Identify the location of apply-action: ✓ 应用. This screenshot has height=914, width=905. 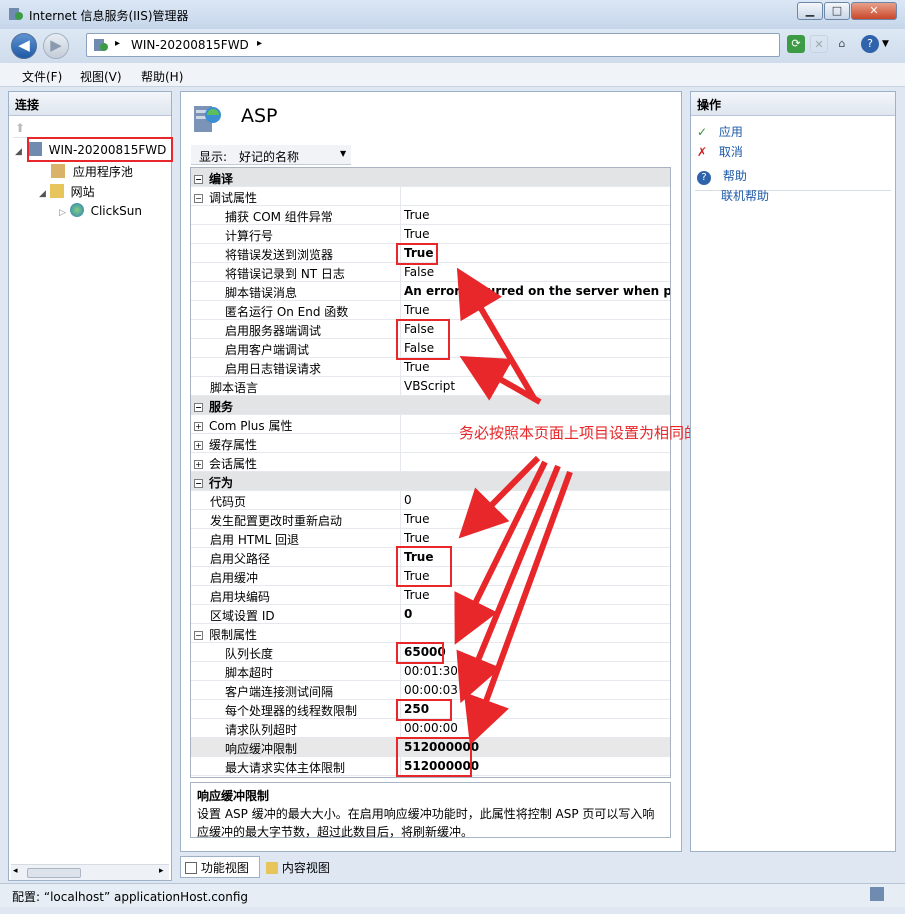
(720, 131).